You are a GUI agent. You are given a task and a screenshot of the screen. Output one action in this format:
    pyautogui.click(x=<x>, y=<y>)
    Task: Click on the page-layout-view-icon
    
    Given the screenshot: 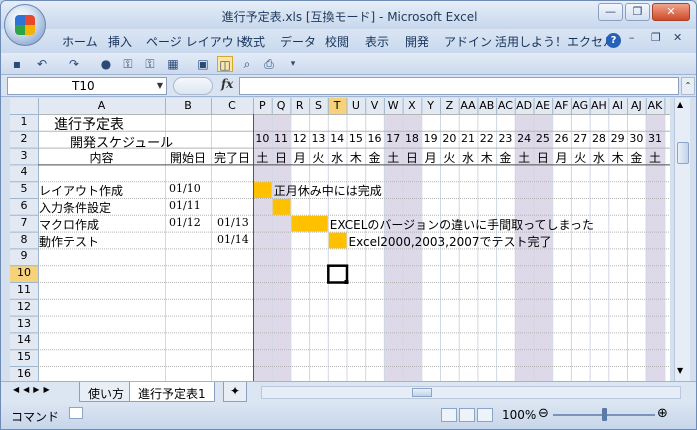 What is the action you would take?
    pyautogui.click(x=467, y=415)
    